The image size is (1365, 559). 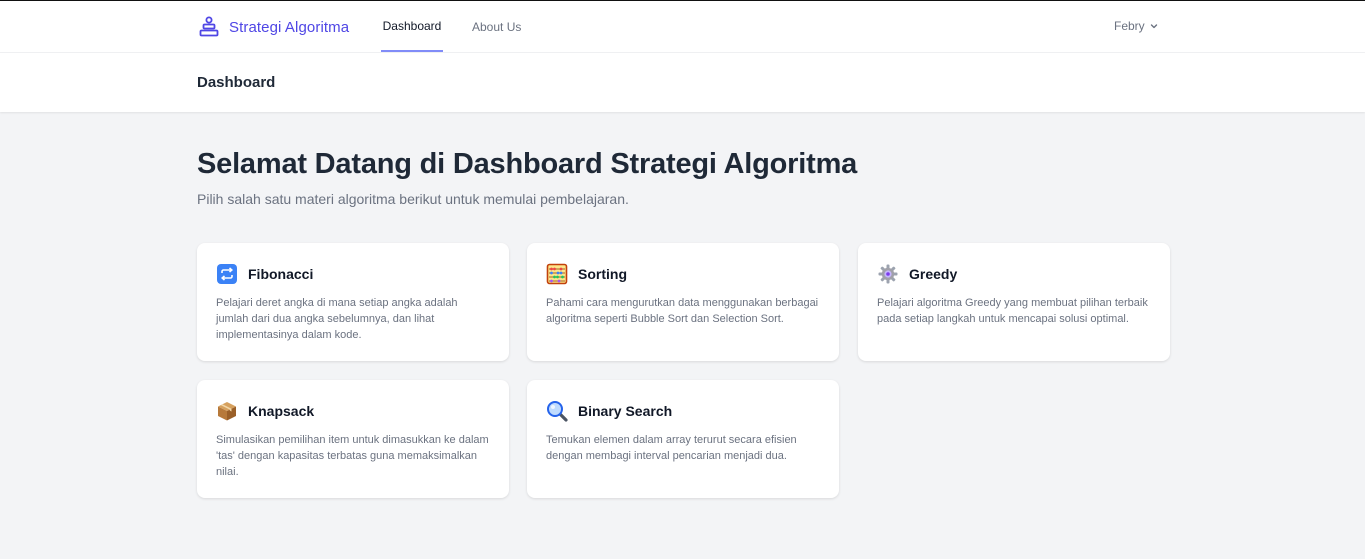 I want to click on brand-name: Strategi Algoritma, so click(x=289, y=27).